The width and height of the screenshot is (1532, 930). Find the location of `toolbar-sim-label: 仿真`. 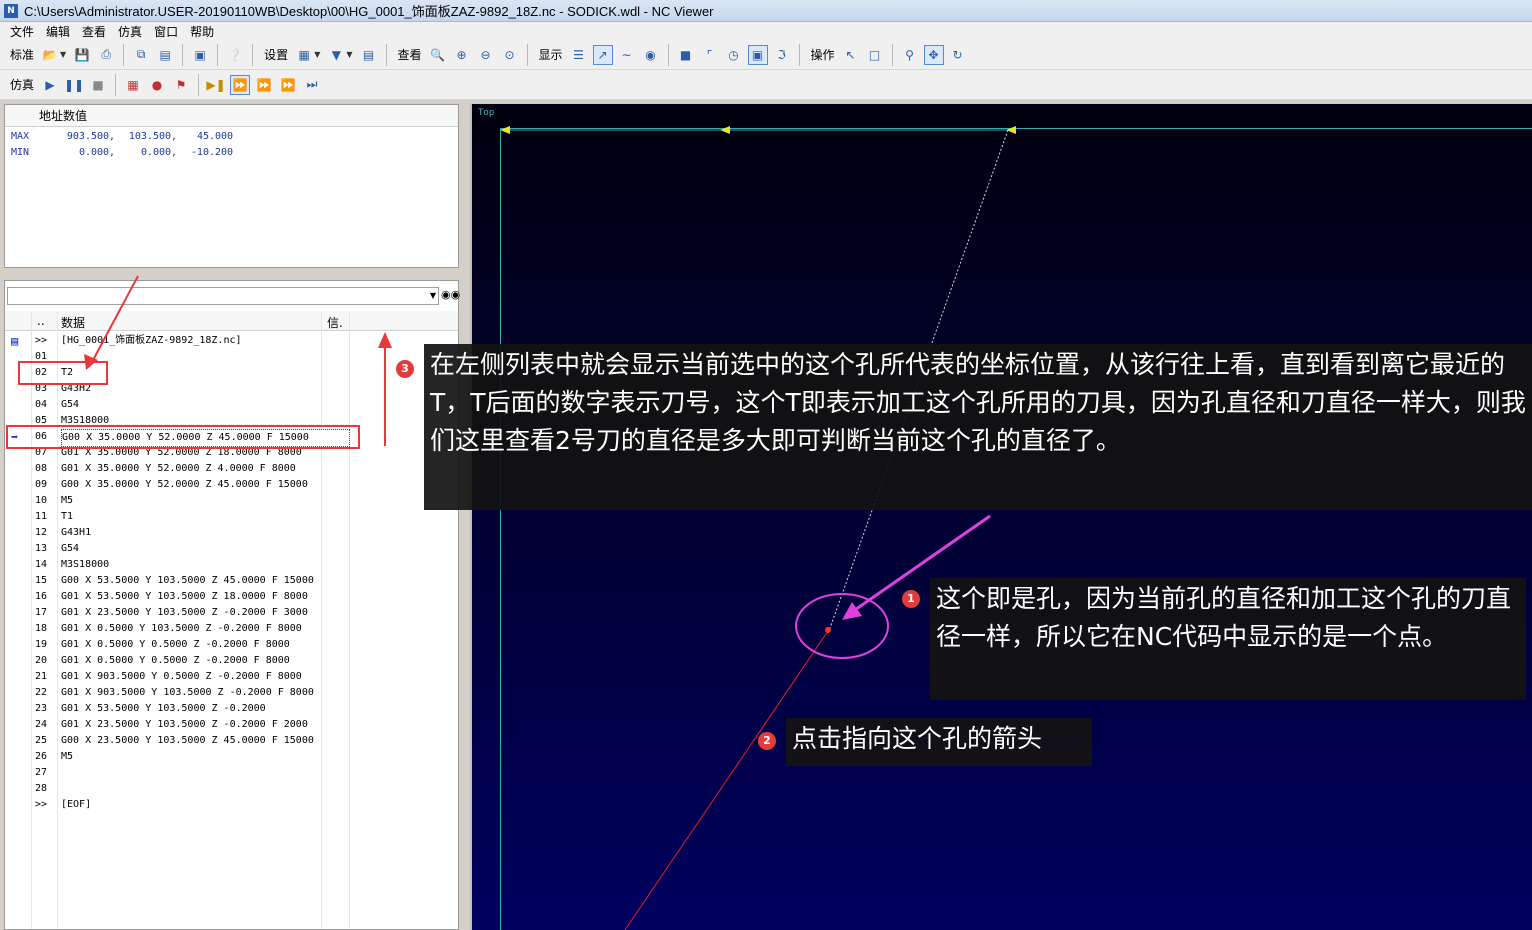

toolbar-sim-label: 仿真 is located at coordinates (22, 85).